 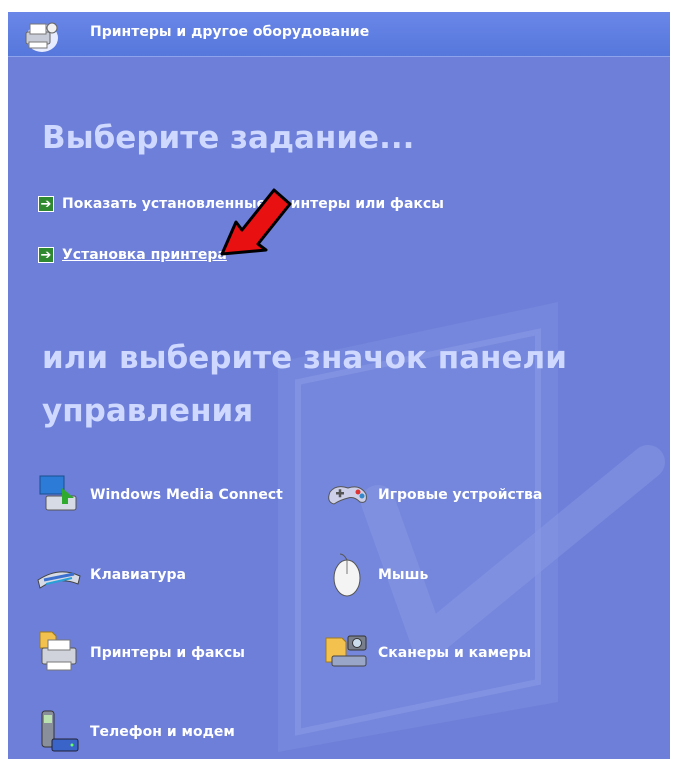 What do you see at coordinates (375, 575) in the screenshot?
I see `cp-mouse: Мышь` at bounding box center [375, 575].